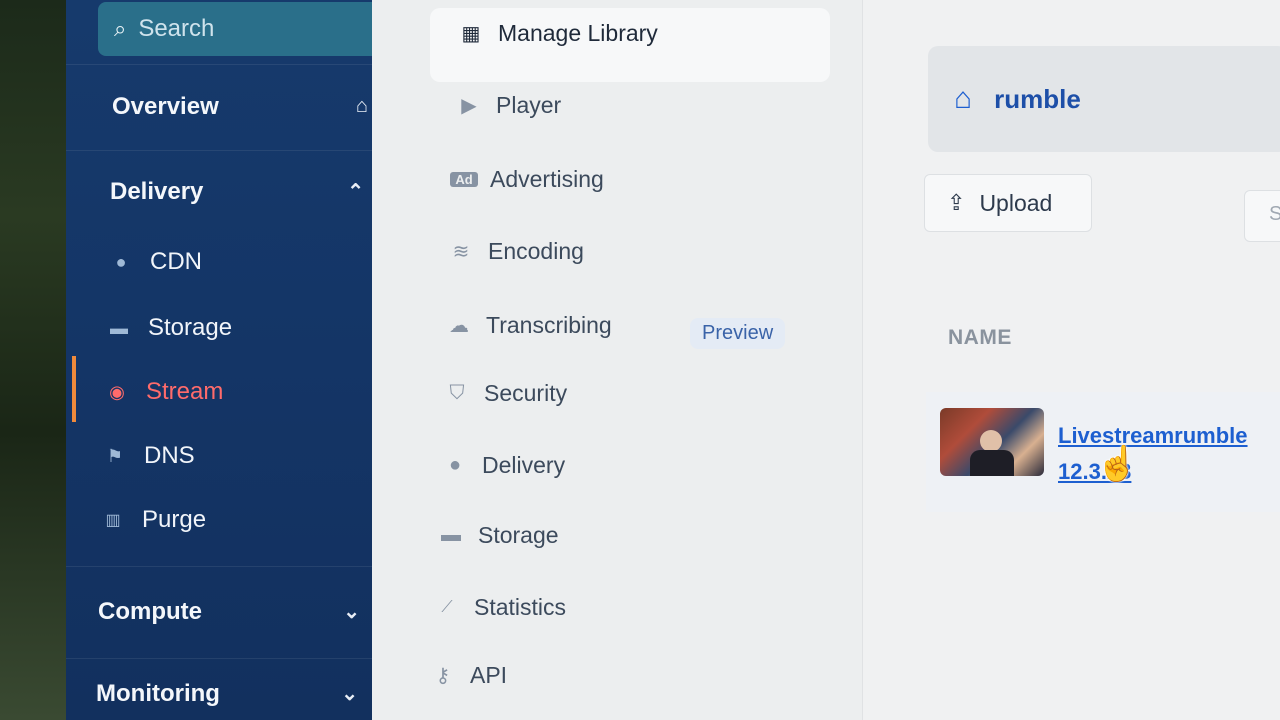 Image resolution: width=1280 pixels, height=720 pixels. What do you see at coordinates (1104, 99) in the screenshot?
I see `breadcrumb: ⌂ rumble` at bounding box center [1104, 99].